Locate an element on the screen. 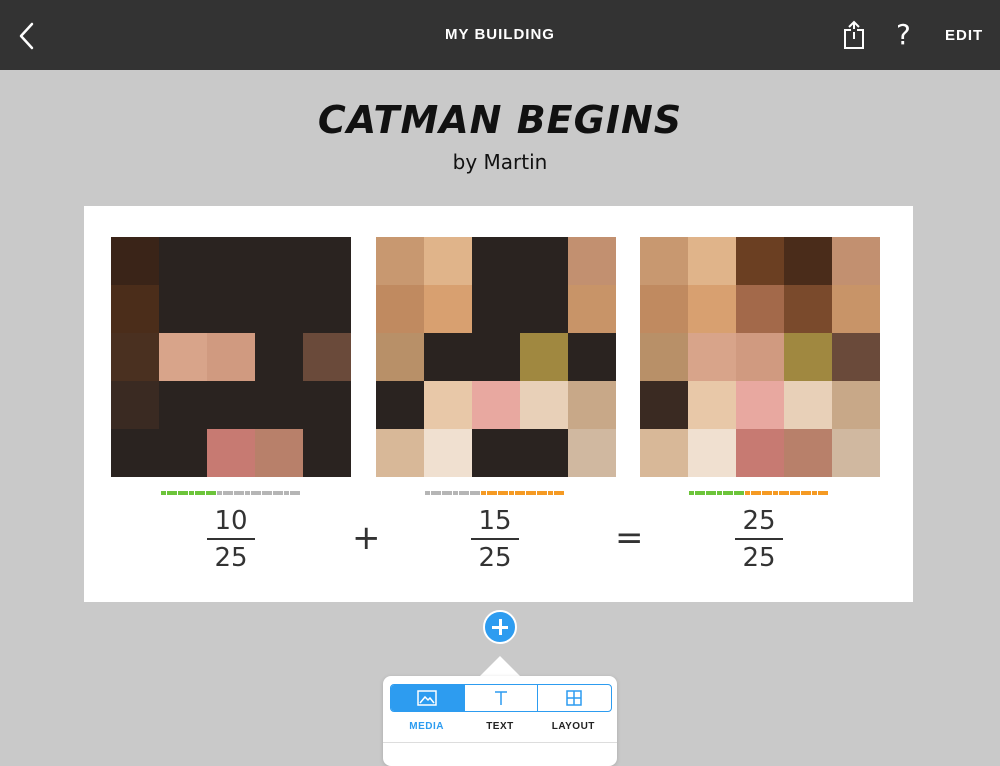 This screenshot has width=1000, height=766. cat-face-photo is located at coordinates (496, 357).